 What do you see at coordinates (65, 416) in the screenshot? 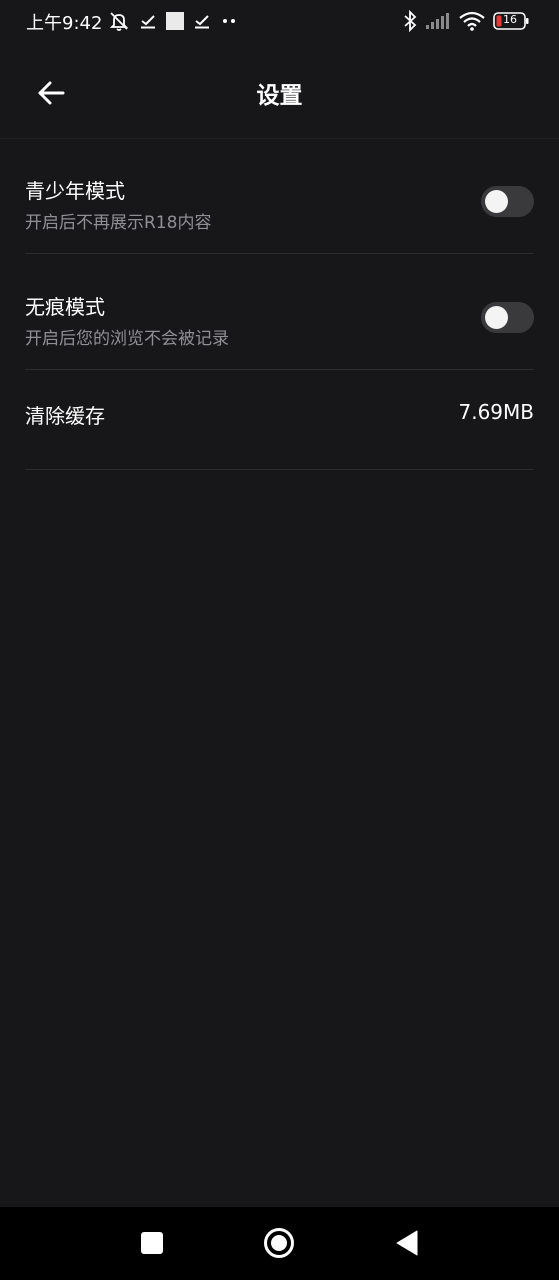
I see `clear-cache-title: 清除缓存` at bounding box center [65, 416].